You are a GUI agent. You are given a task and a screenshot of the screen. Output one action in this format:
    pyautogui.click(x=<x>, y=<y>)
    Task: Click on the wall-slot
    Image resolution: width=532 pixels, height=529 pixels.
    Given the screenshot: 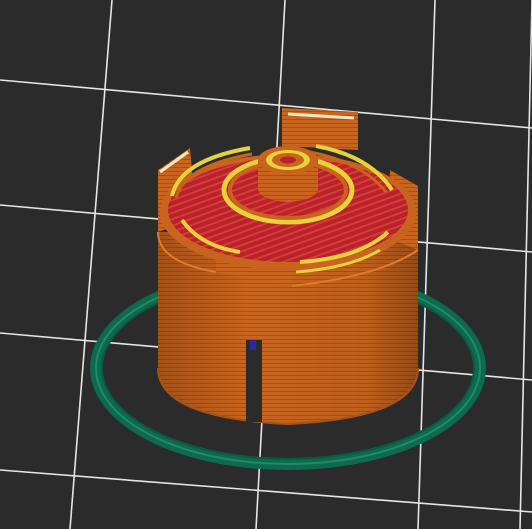 What is the action you would take?
    pyautogui.click(x=254, y=381)
    